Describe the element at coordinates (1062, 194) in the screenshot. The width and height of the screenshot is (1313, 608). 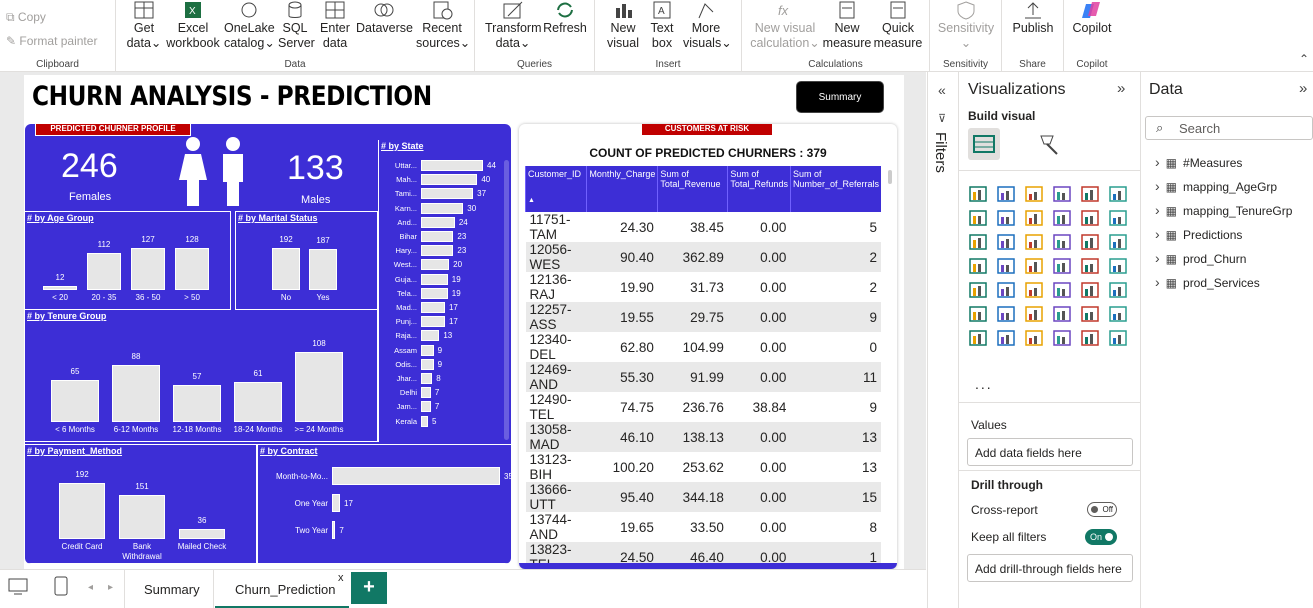
I see `clustered-column-icon` at that location.